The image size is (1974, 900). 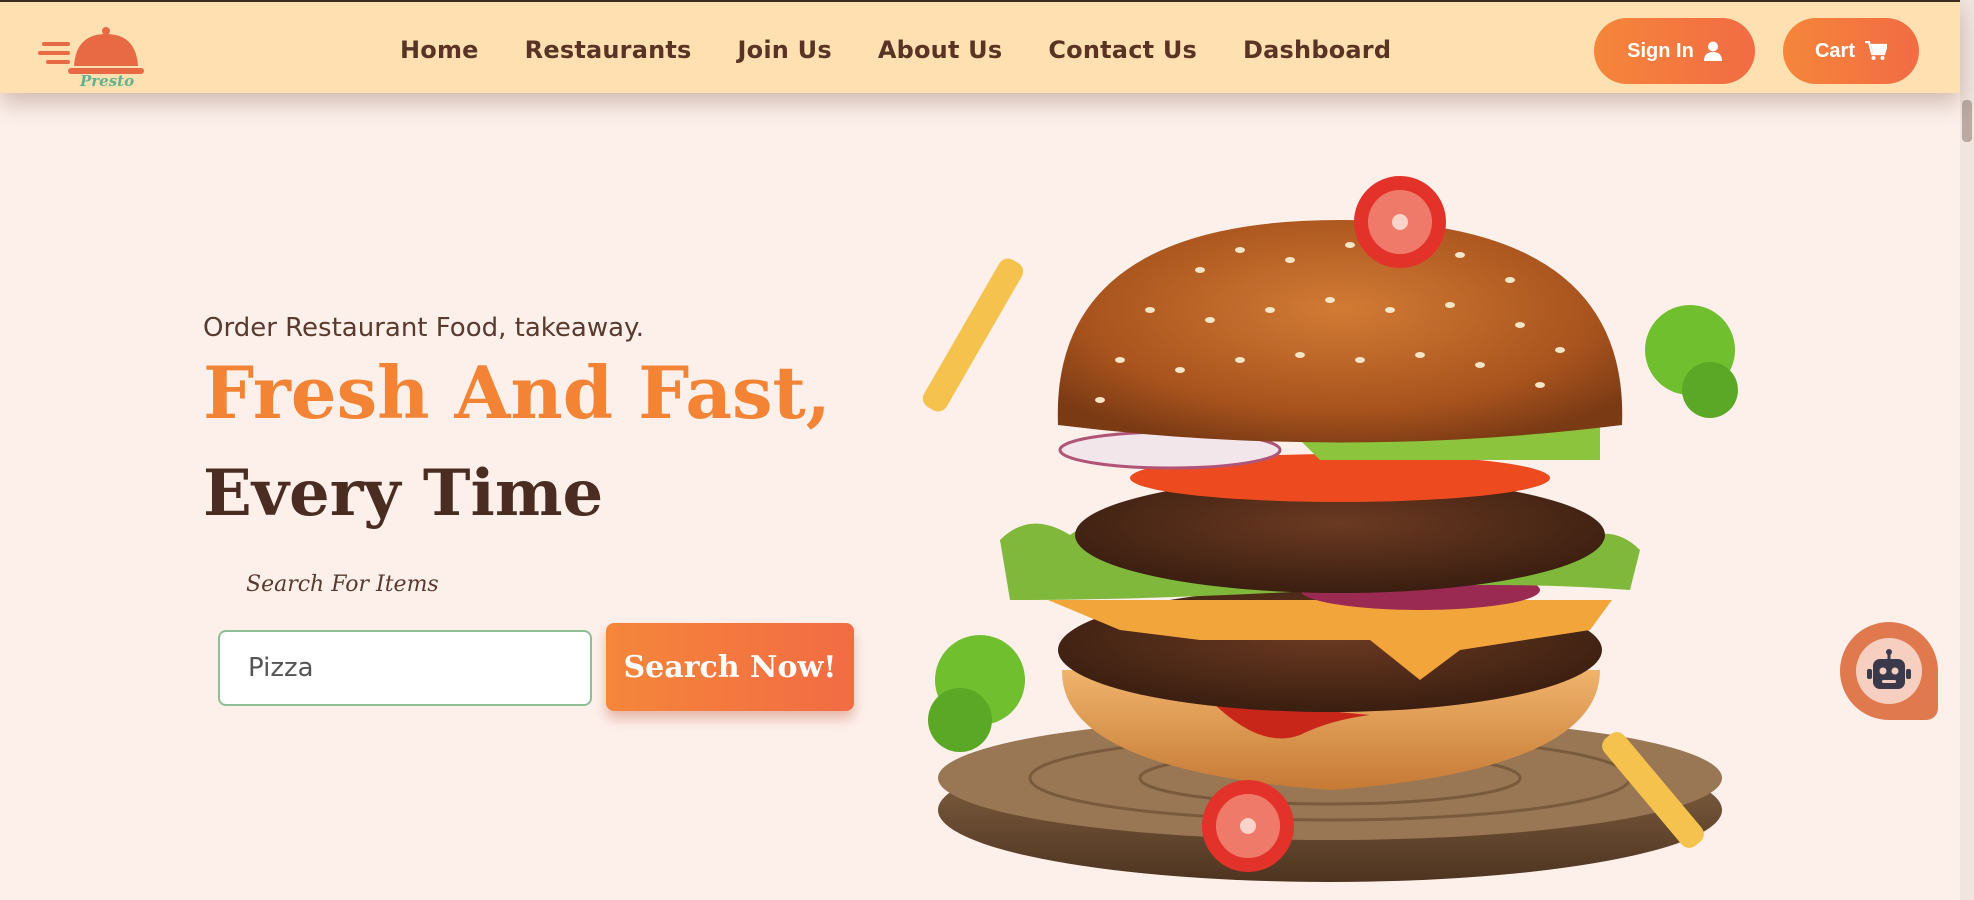 What do you see at coordinates (1834, 50) in the screenshot?
I see `cart-label: Cart` at bounding box center [1834, 50].